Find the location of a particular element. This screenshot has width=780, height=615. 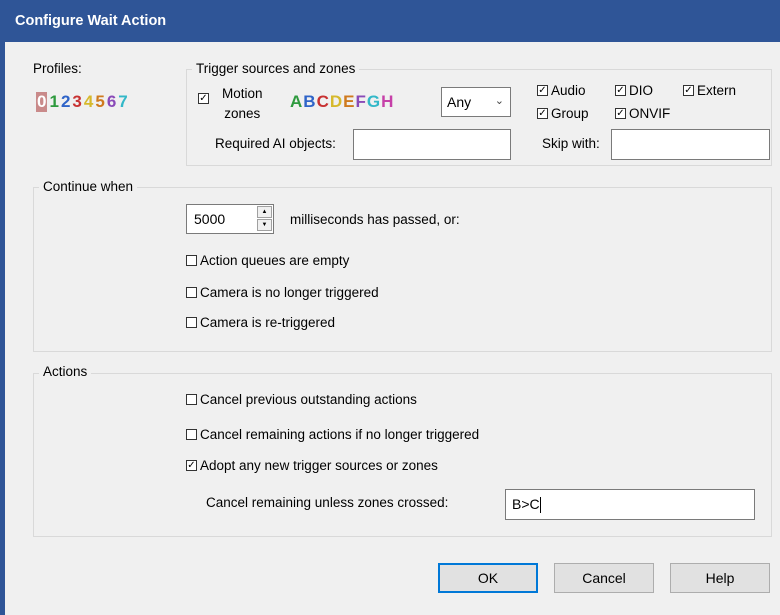

spin-down-icon: ▼ is located at coordinates (264, 225).